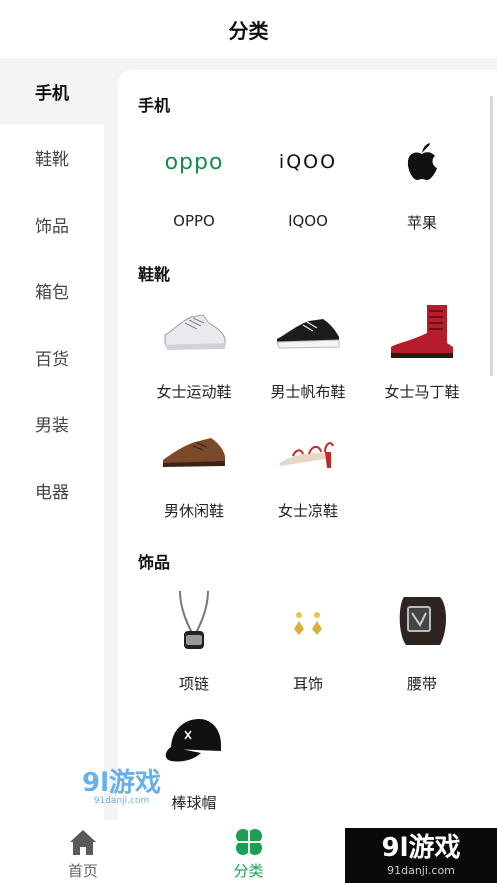 The width and height of the screenshot is (497, 883). I want to click on item-mens-casual-shoes: 男休闲鞋, so click(194, 471).